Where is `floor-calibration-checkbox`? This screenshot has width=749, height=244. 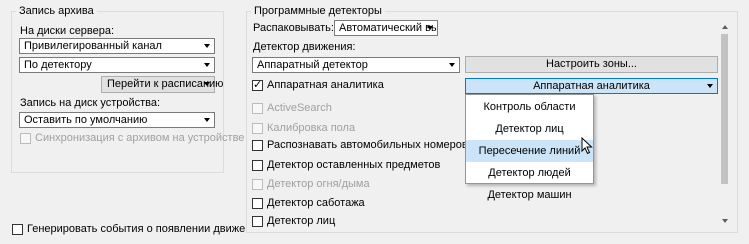
floor-calibration-checkbox is located at coordinates (257, 128).